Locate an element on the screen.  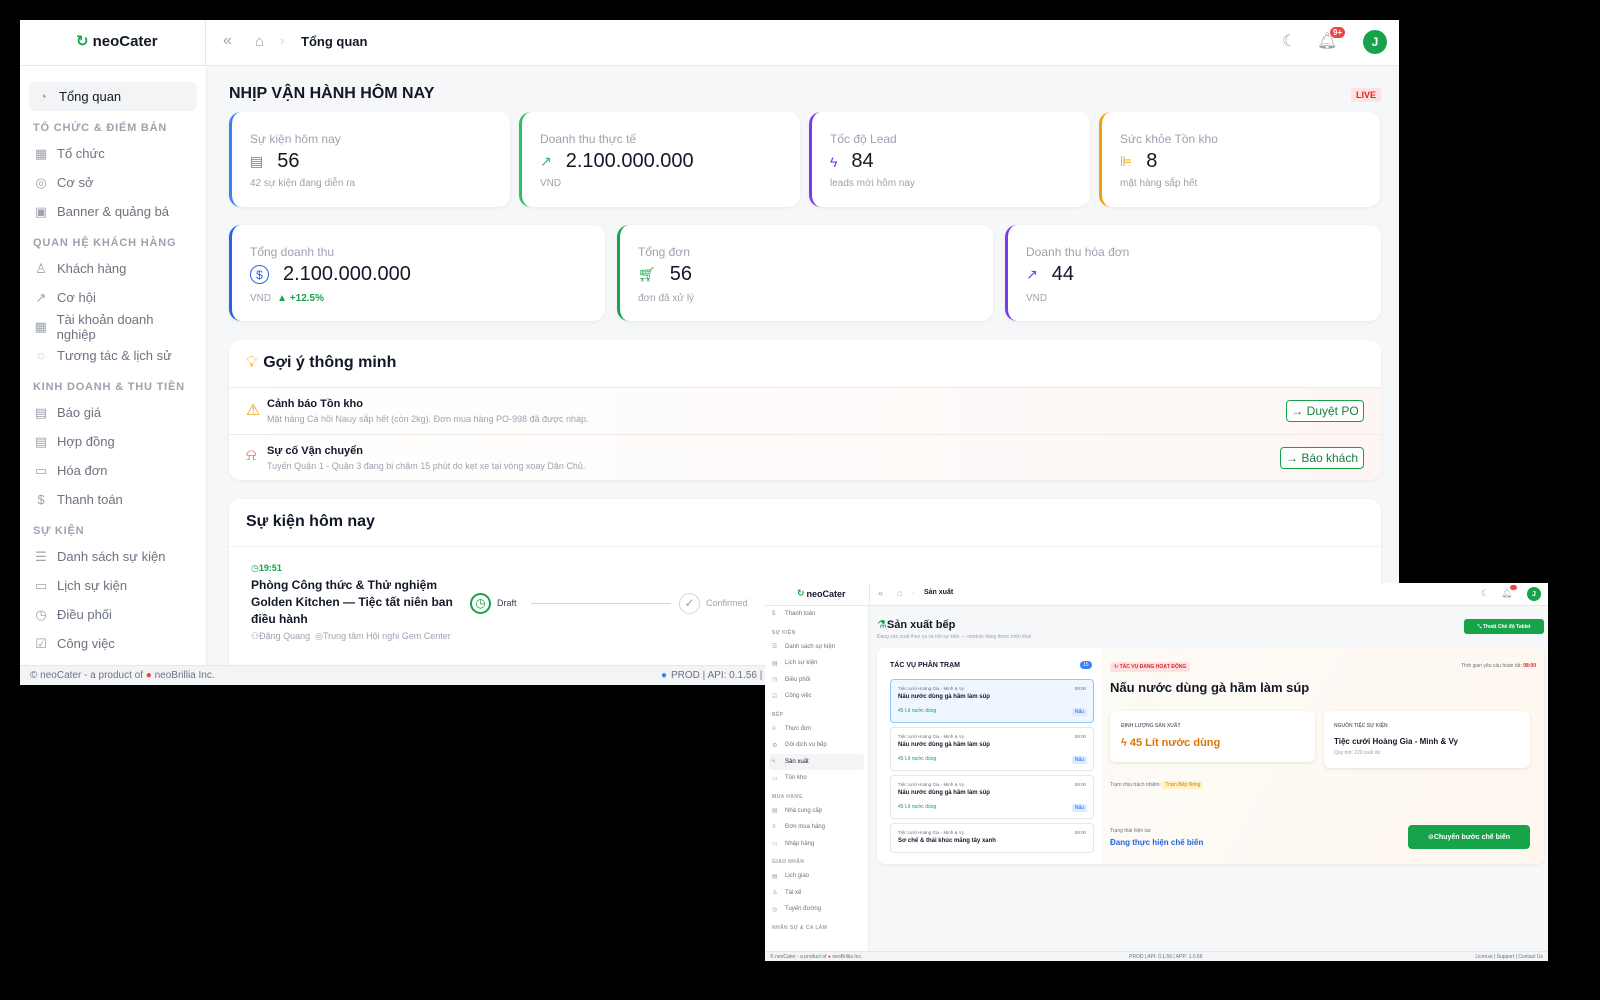
event-time: ◷19:51 is located at coordinates (266, 568).